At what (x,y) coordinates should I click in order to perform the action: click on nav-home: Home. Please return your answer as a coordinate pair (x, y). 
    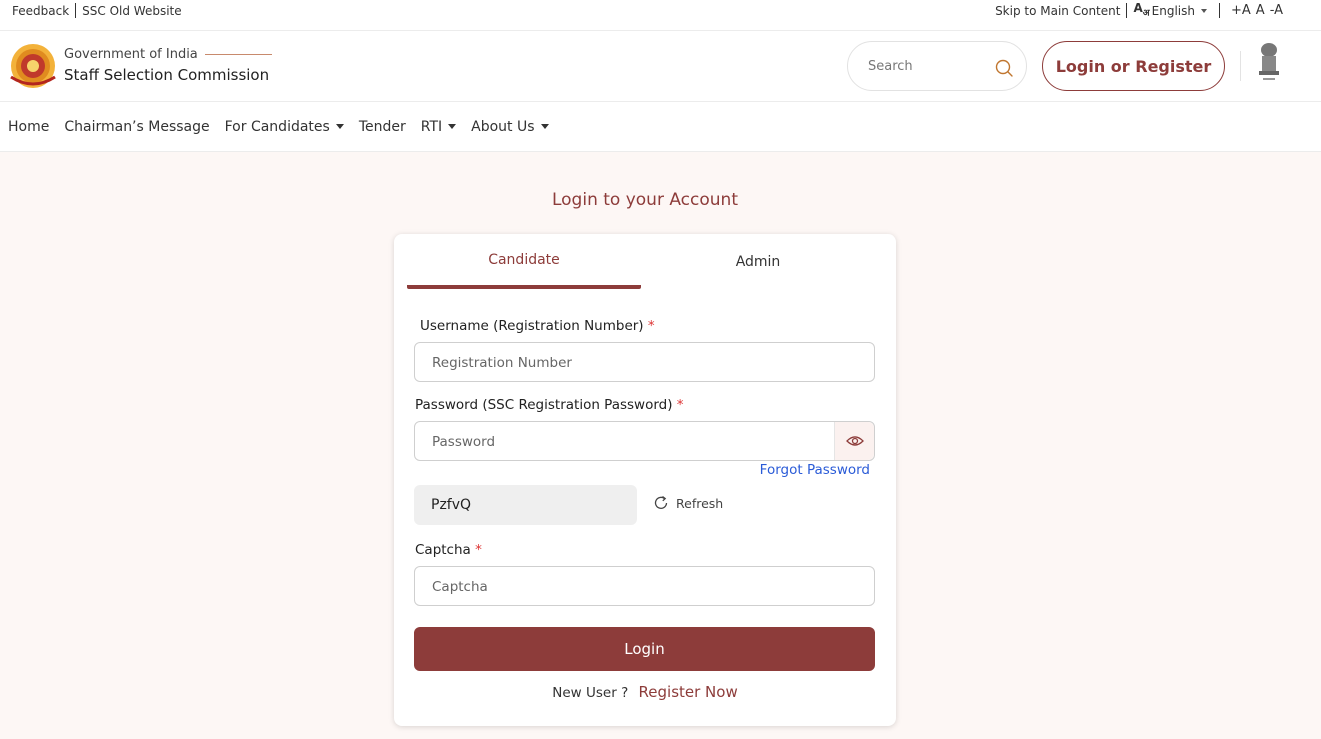
    Looking at the image, I should click on (28, 127).